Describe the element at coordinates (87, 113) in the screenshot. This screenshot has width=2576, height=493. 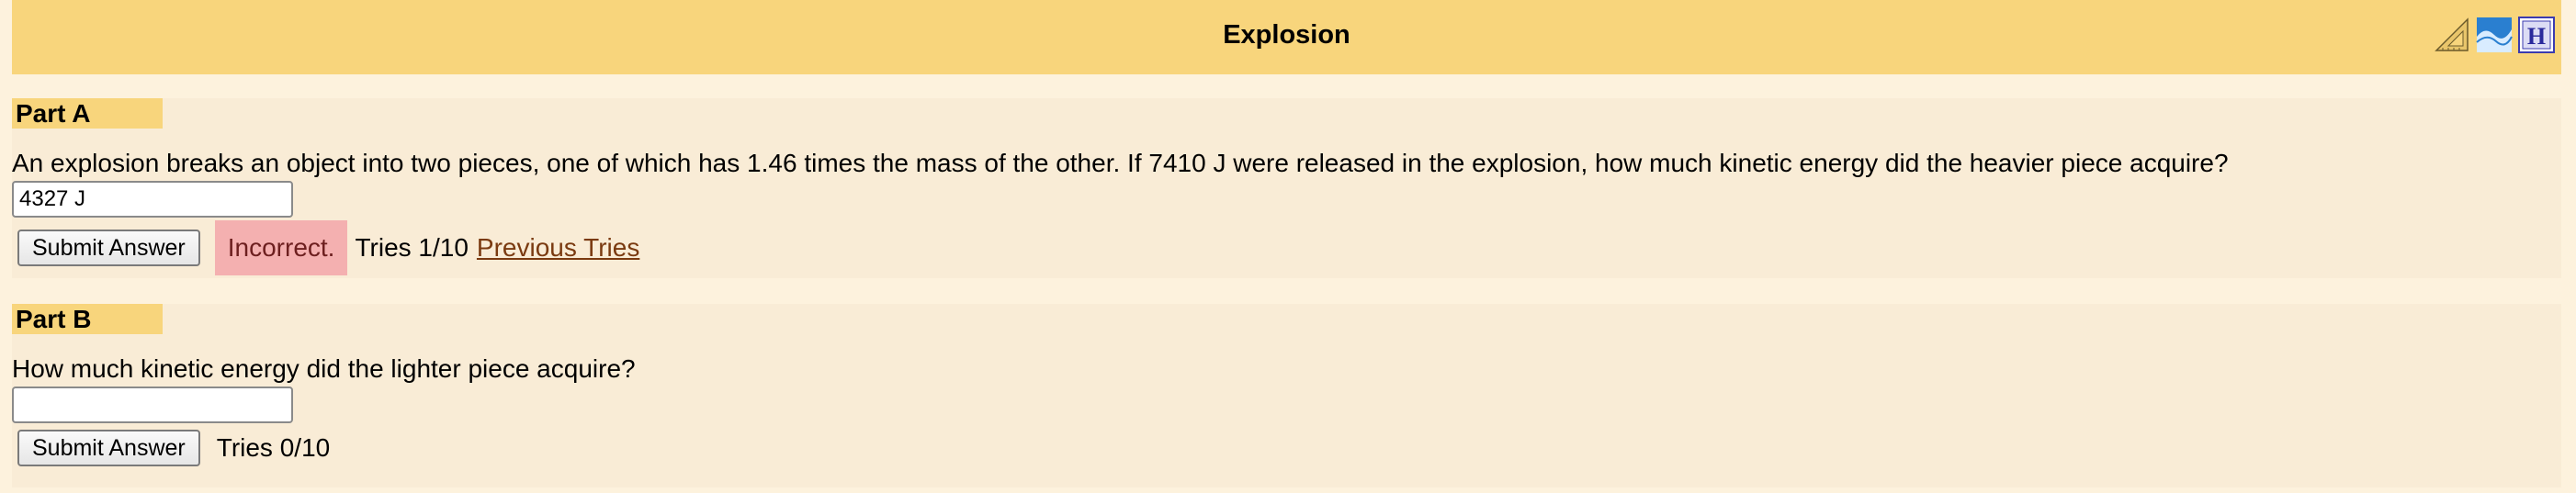
I see `part-a-label: Part A` at that location.